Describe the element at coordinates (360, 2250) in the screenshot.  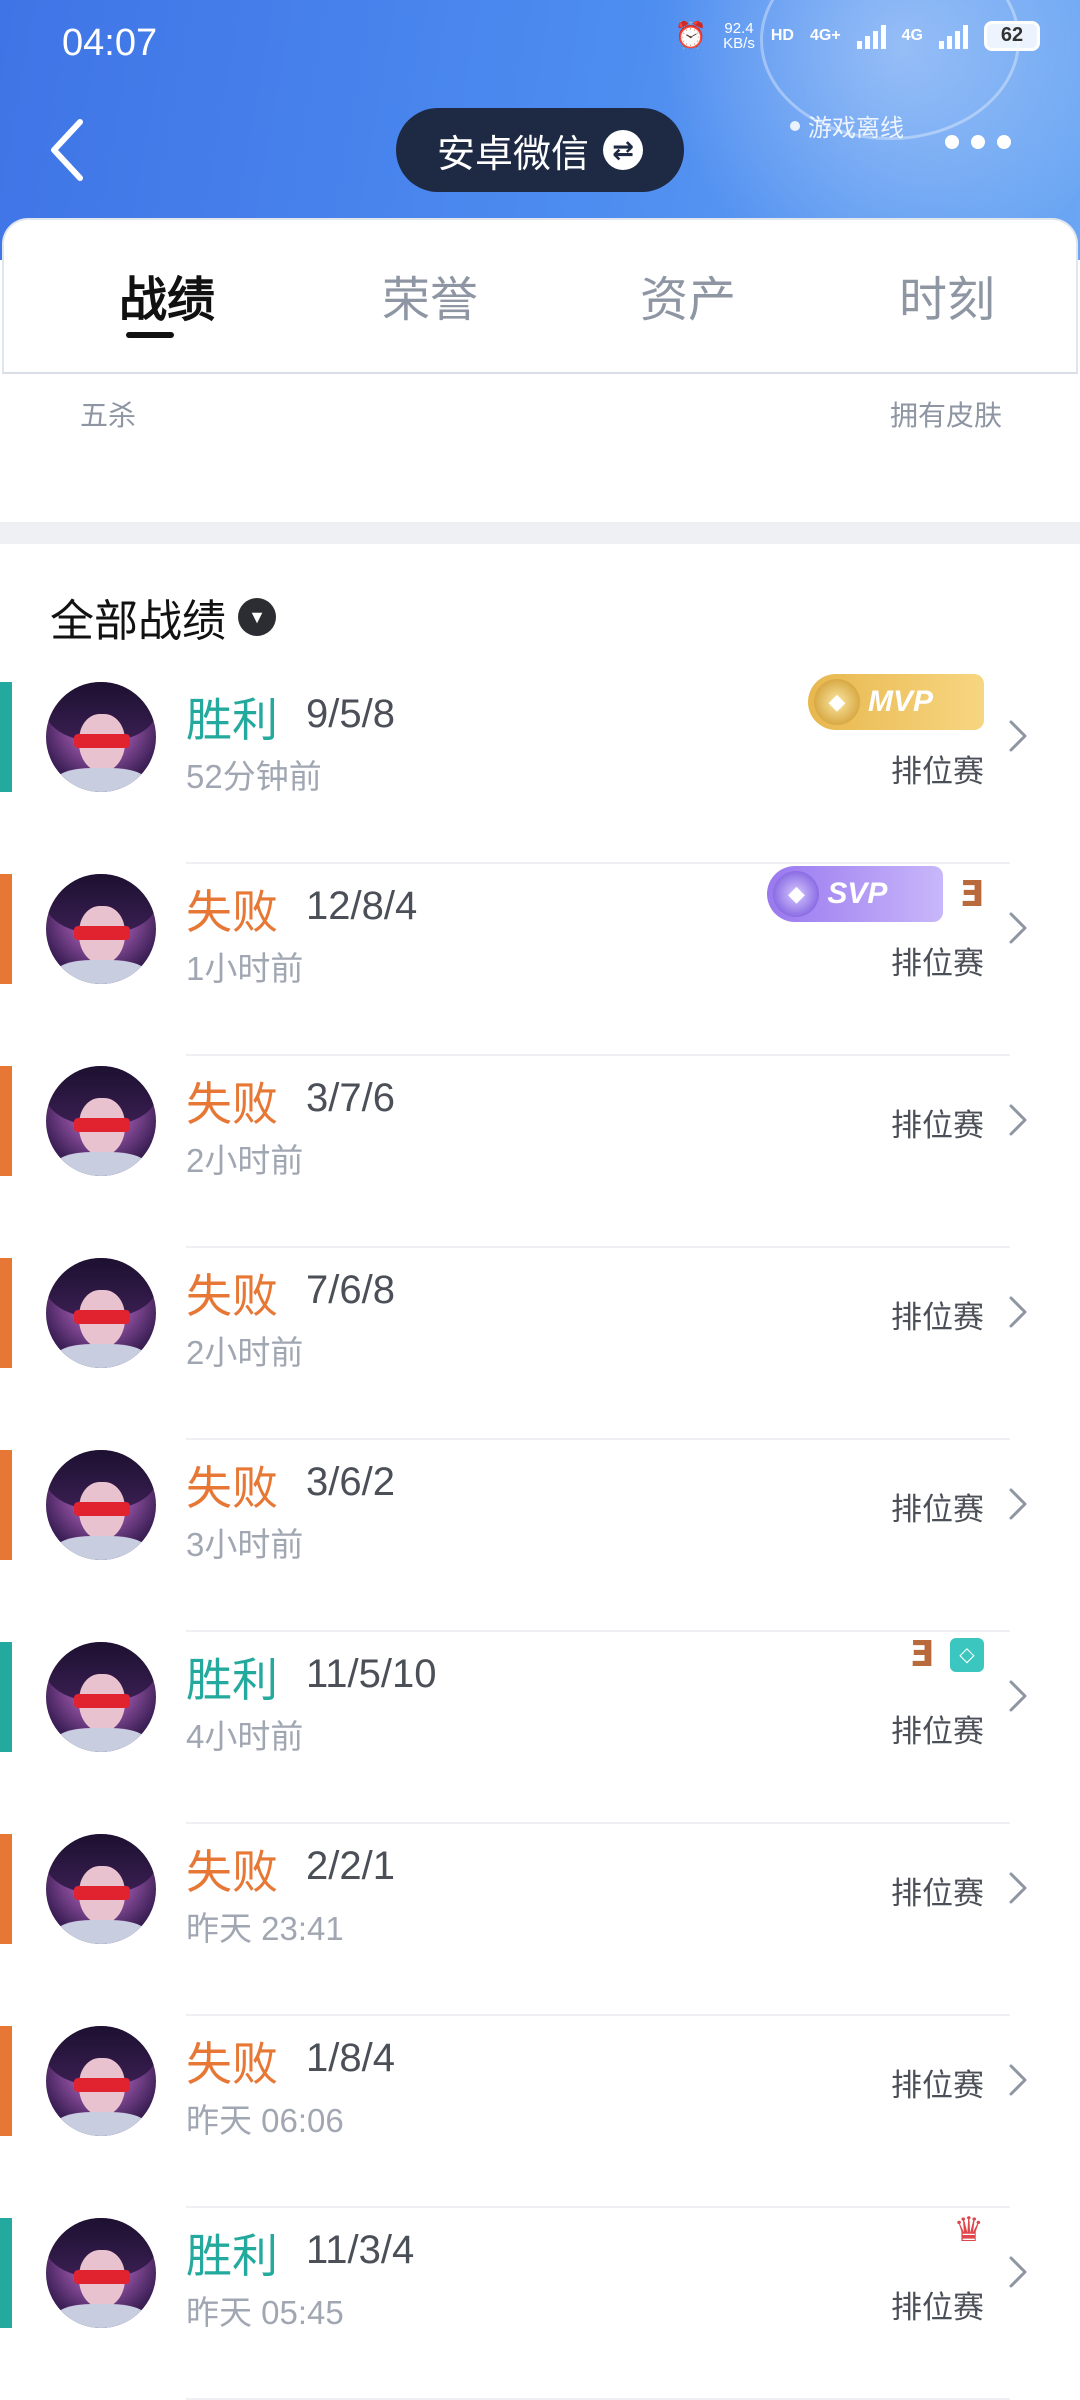
I see `match-kda: 11/3/4` at that location.